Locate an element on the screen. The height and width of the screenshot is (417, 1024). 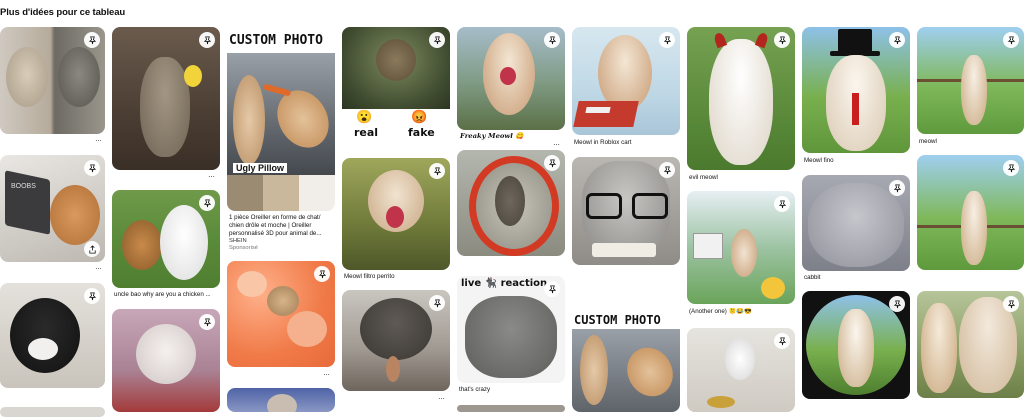
pin-red-circle-cat is located at coordinates (511, 203).